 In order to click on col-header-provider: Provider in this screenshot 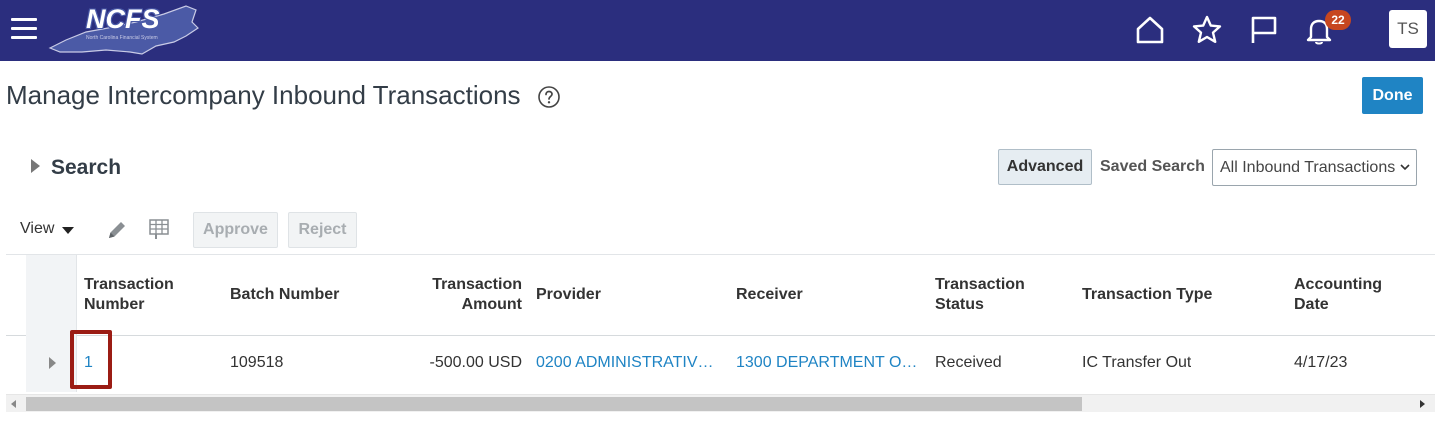, I will do `click(568, 295)`.